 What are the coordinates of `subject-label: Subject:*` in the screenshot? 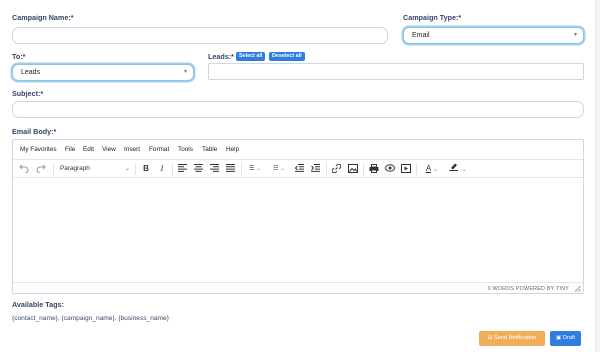 It's located at (28, 93).